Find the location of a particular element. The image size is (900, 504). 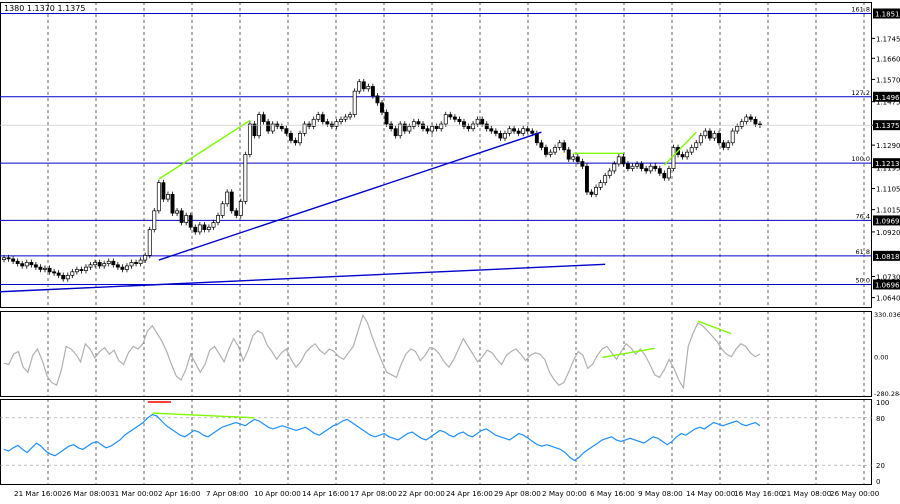

y-tick-label: 1.0640 is located at coordinates (888, 299).